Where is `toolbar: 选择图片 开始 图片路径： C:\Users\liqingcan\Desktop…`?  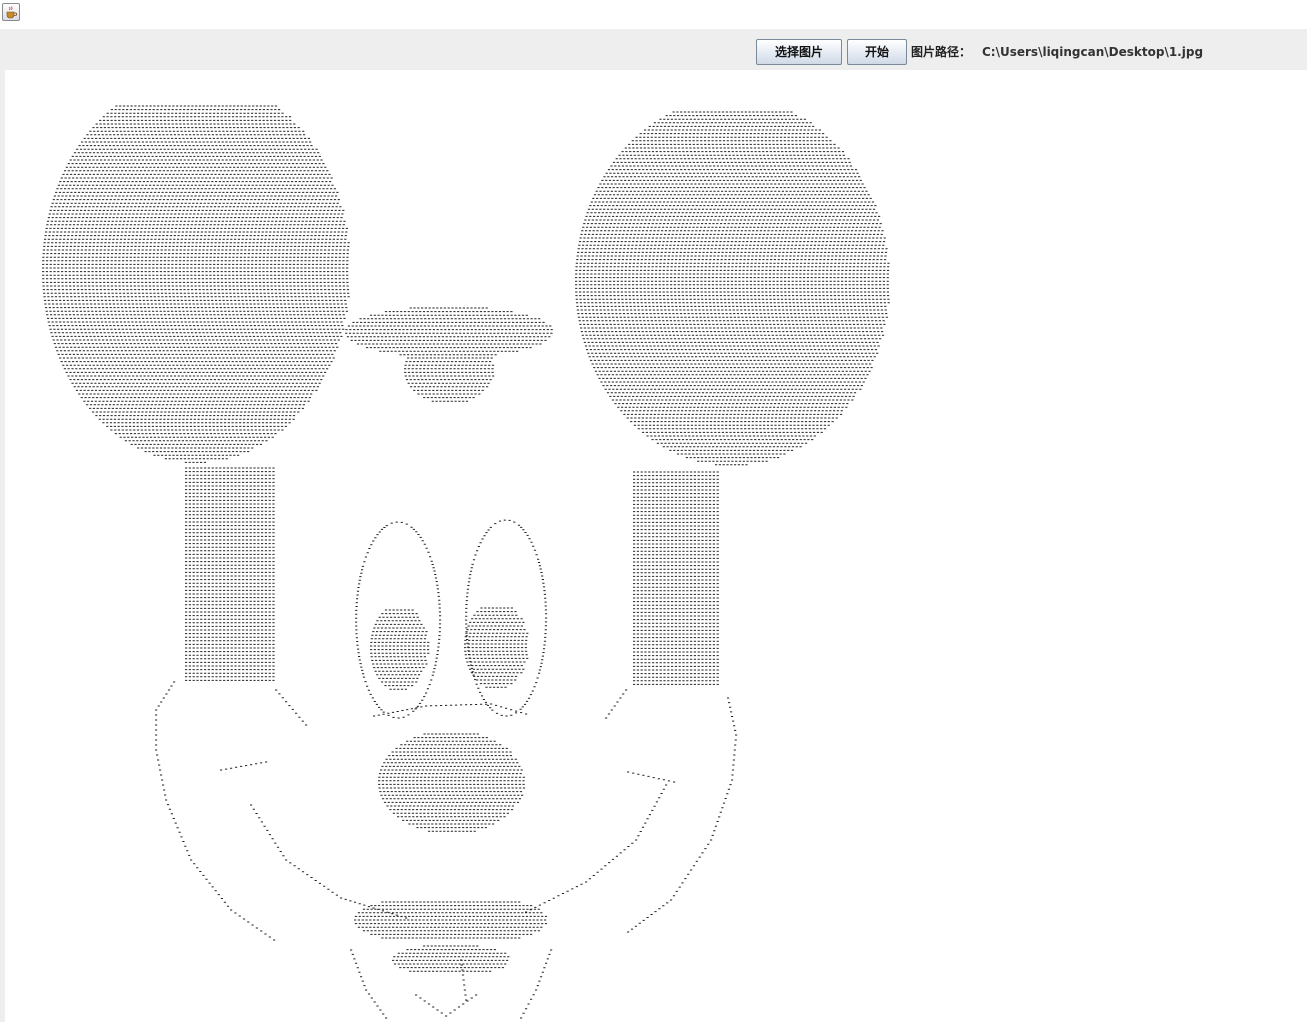
toolbar: 选择图片 开始 图片路径： C:\Users\liqingcan\Desktop… is located at coordinates (653, 49).